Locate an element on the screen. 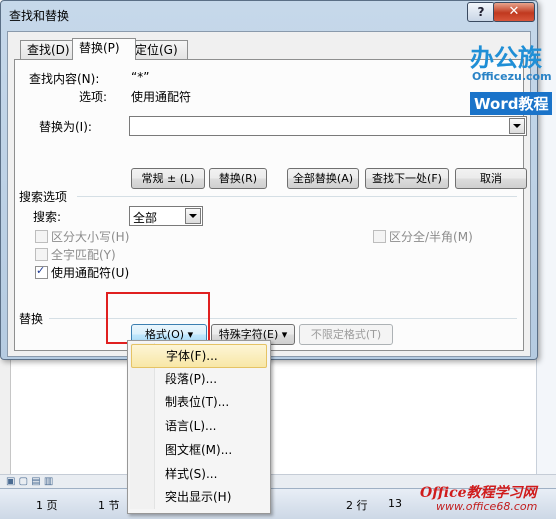 Image resolution: width=556 pixels, height=519 pixels. replace-section-title: 替换 is located at coordinates (31, 319).